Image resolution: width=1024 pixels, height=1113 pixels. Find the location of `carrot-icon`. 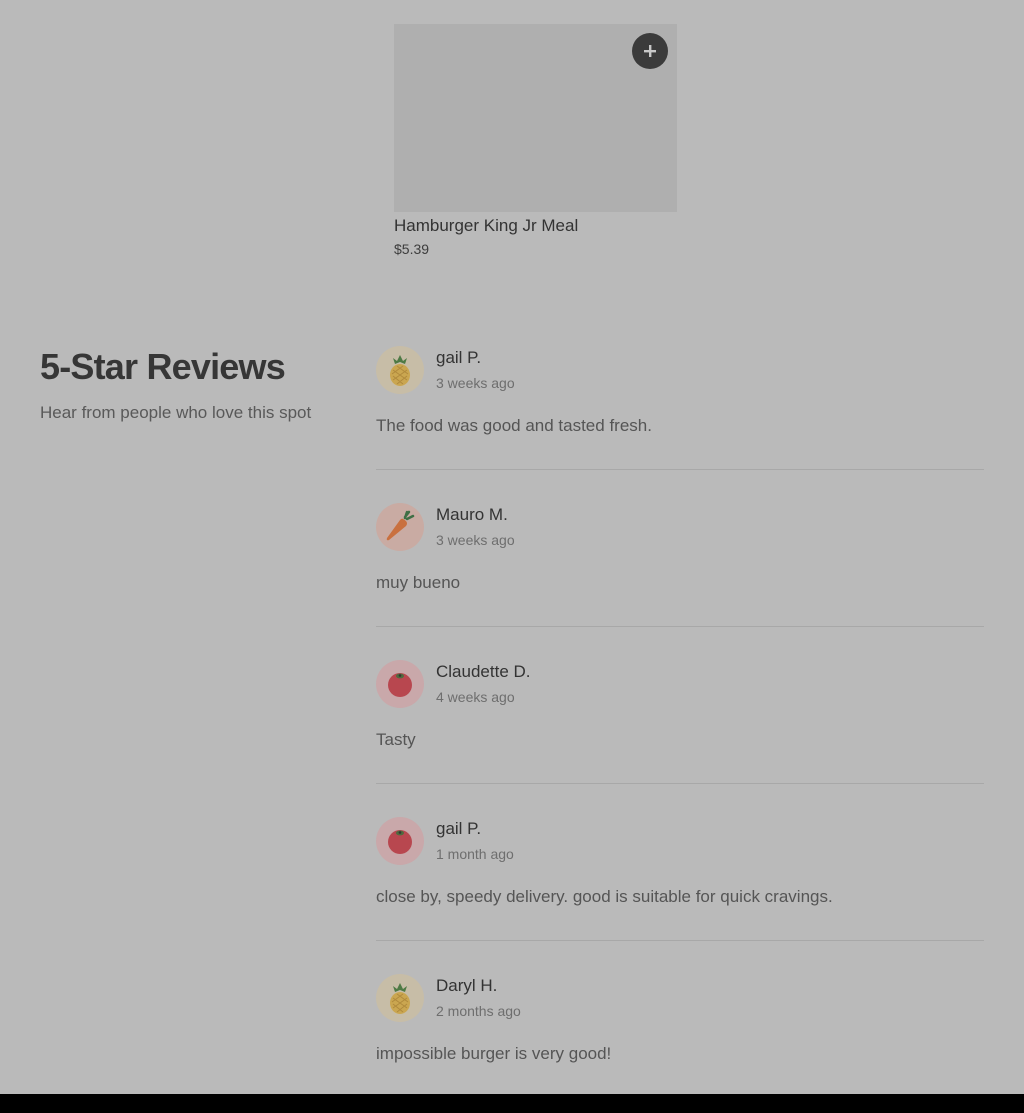

carrot-icon is located at coordinates (400, 525).